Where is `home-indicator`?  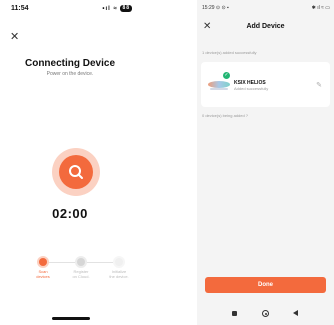
home-indicator is located at coordinates (71, 318).